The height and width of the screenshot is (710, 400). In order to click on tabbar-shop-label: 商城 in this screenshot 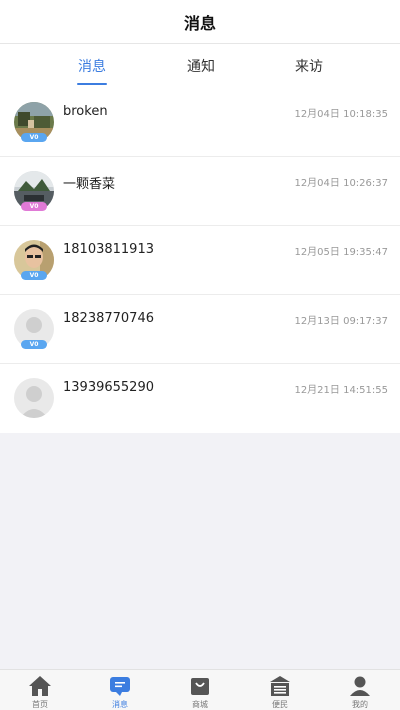, I will do `click(200, 704)`.